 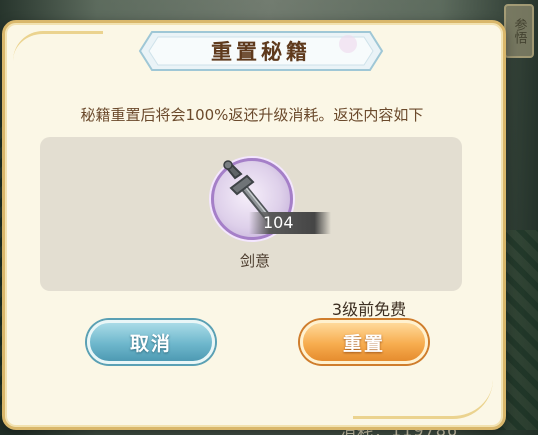 What do you see at coordinates (519, 31) in the screenshot?
I see `side-tab-comprehend: 参悟` at bounding box center [519, 31].